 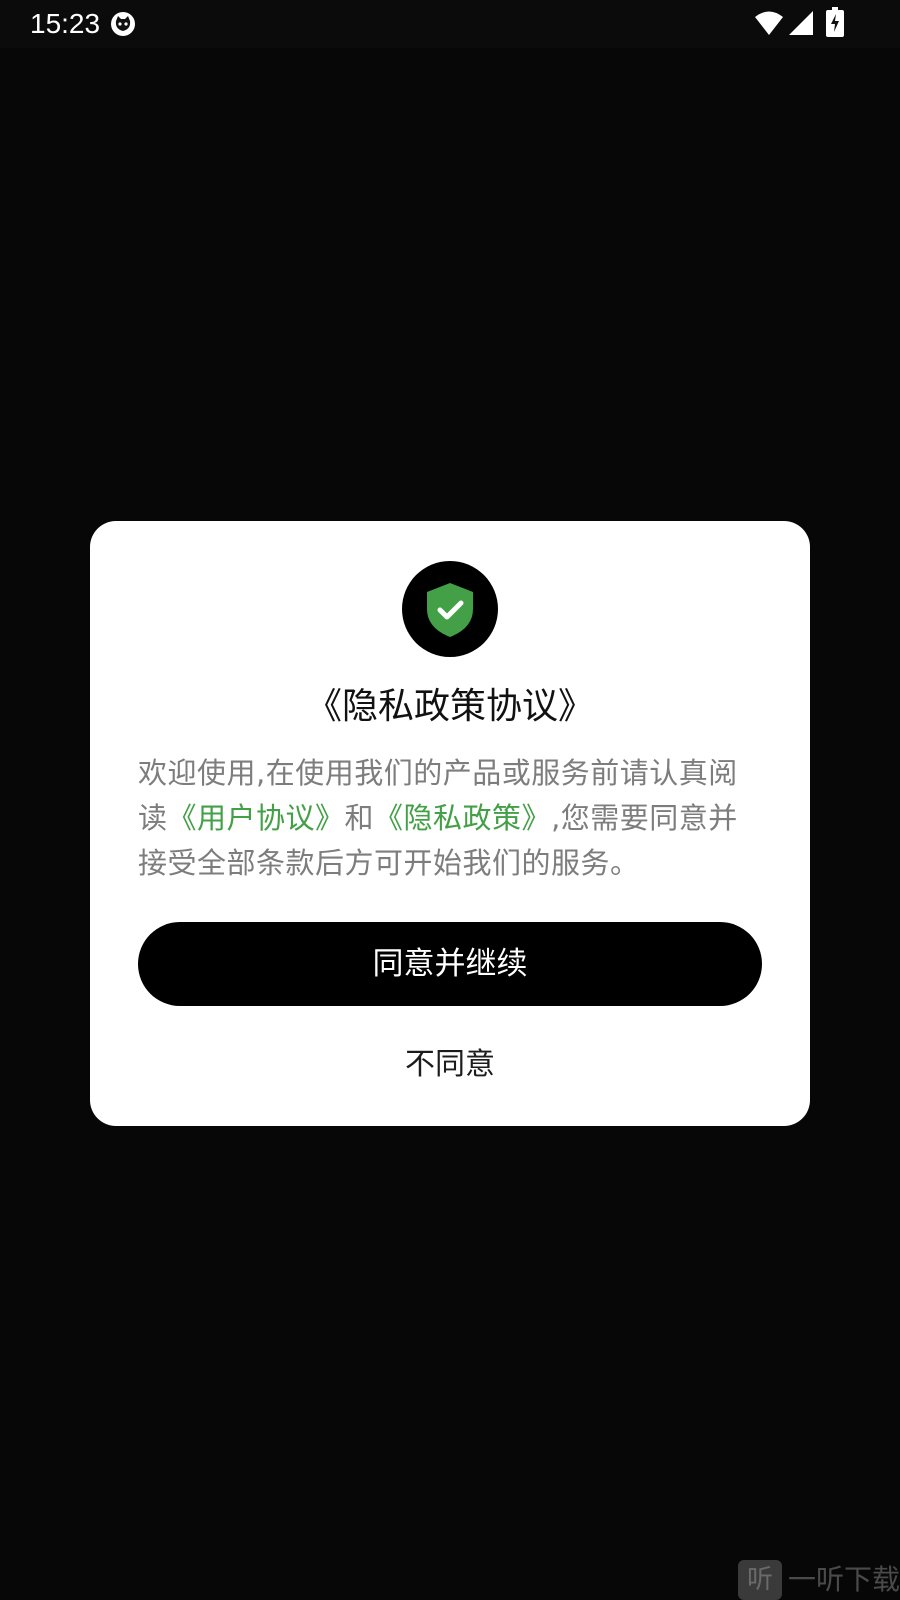 What do you see at coordinates (844, 1579) in the screenshot?
I see `watermark-text: 一听下载` at bounding box center [844, 1579].